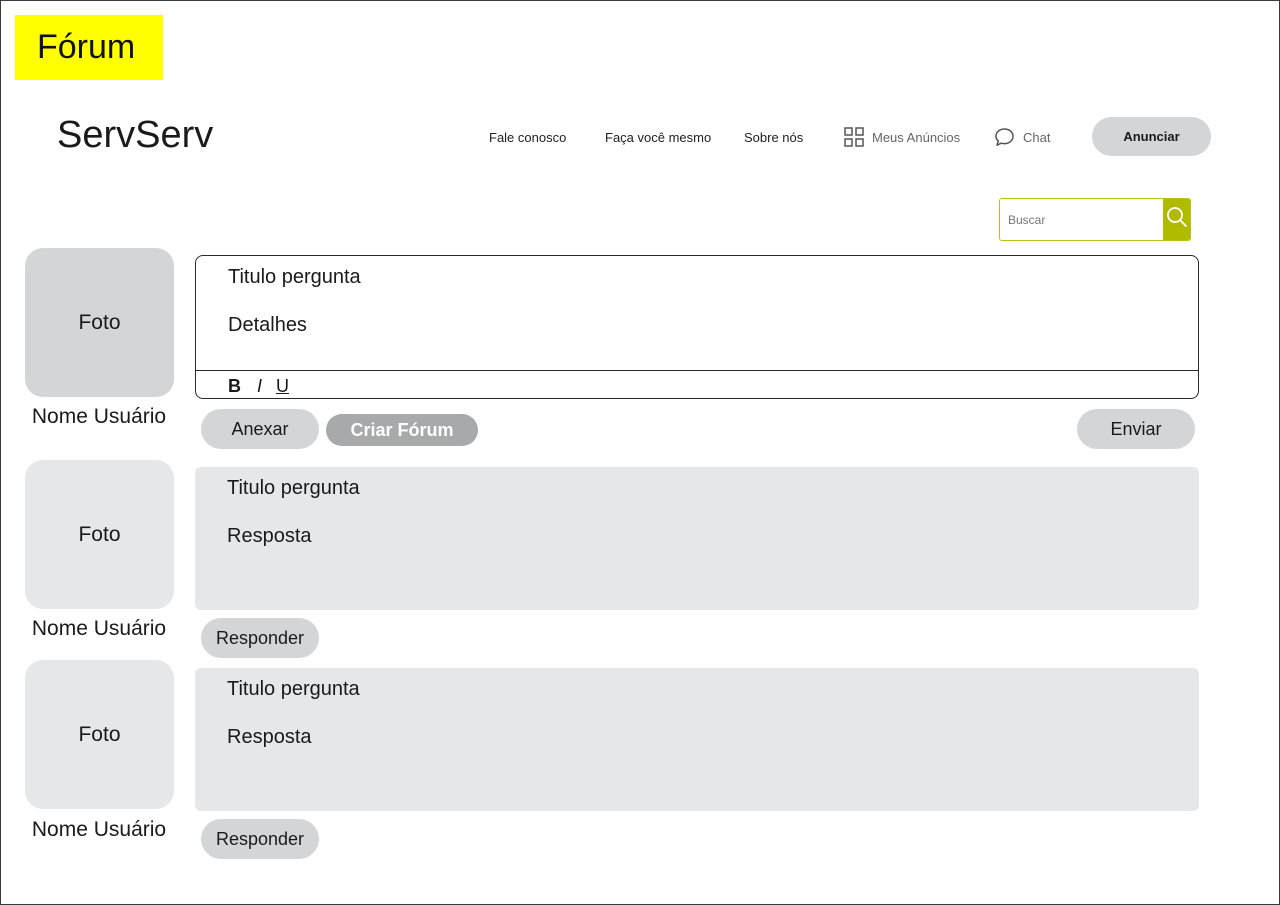 This screenshot has width=1280, height=905. What do you see at coordinates (1081, 219) in the screenshot?
I see `search-input` at bounding box center [1081, 219].